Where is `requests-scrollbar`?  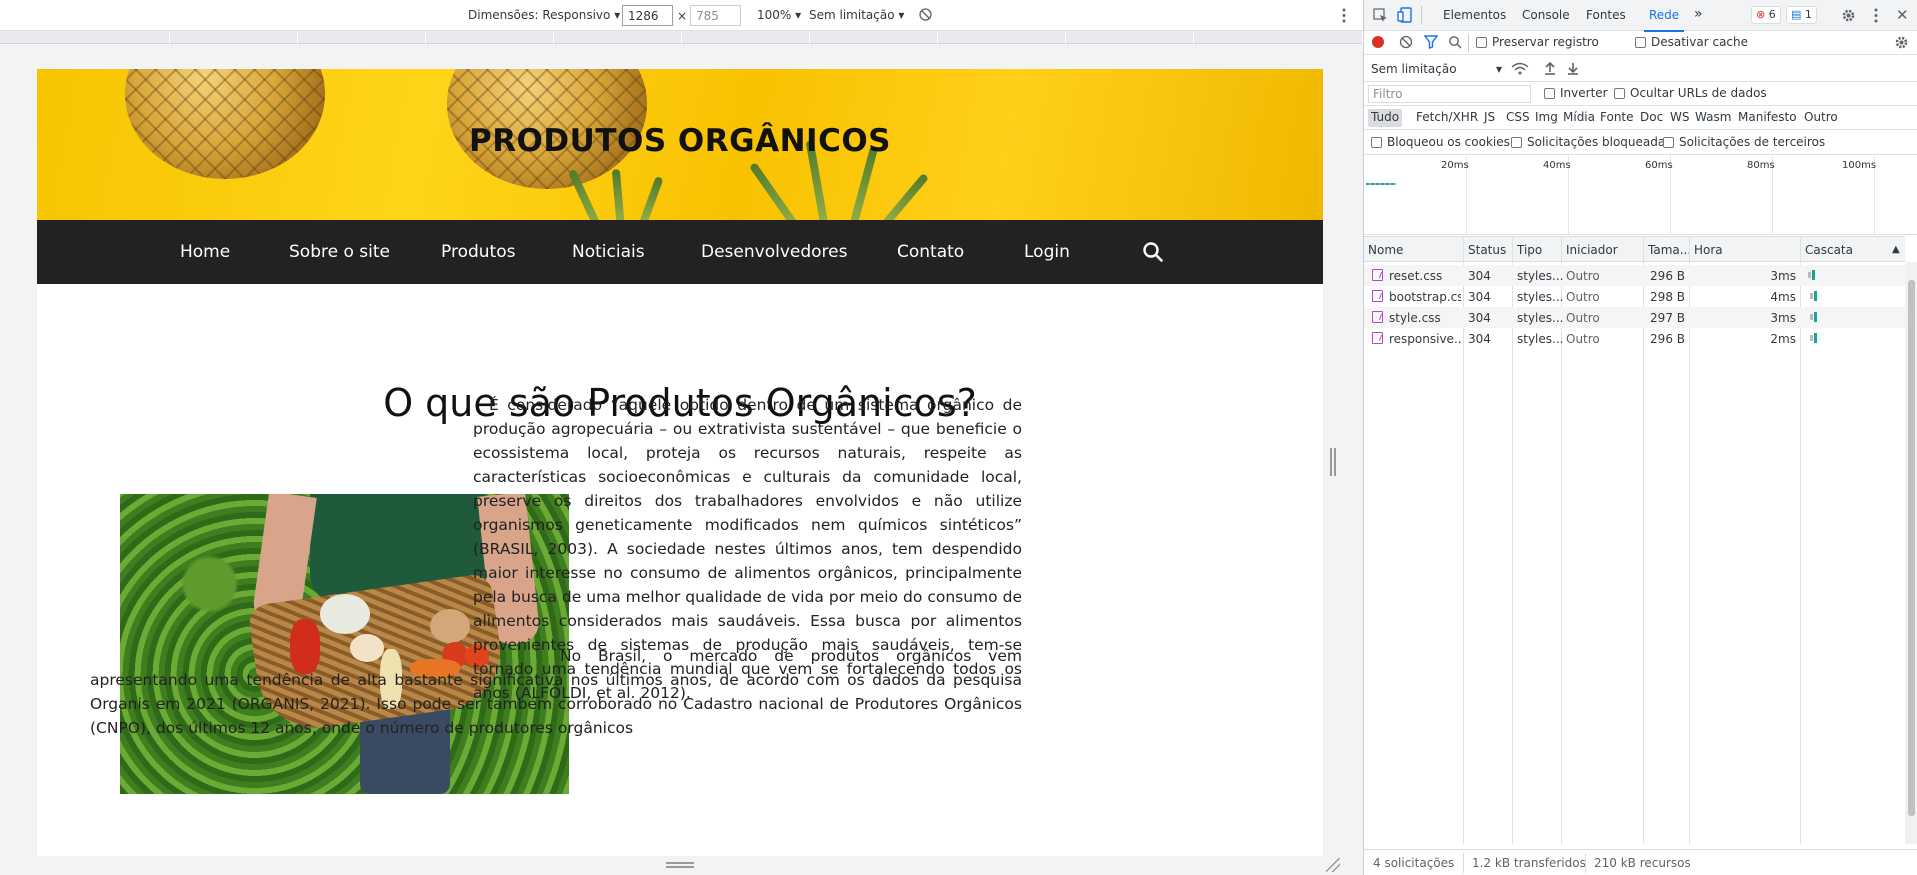
requests-scrollbar is located at coordinates (1911, 553).